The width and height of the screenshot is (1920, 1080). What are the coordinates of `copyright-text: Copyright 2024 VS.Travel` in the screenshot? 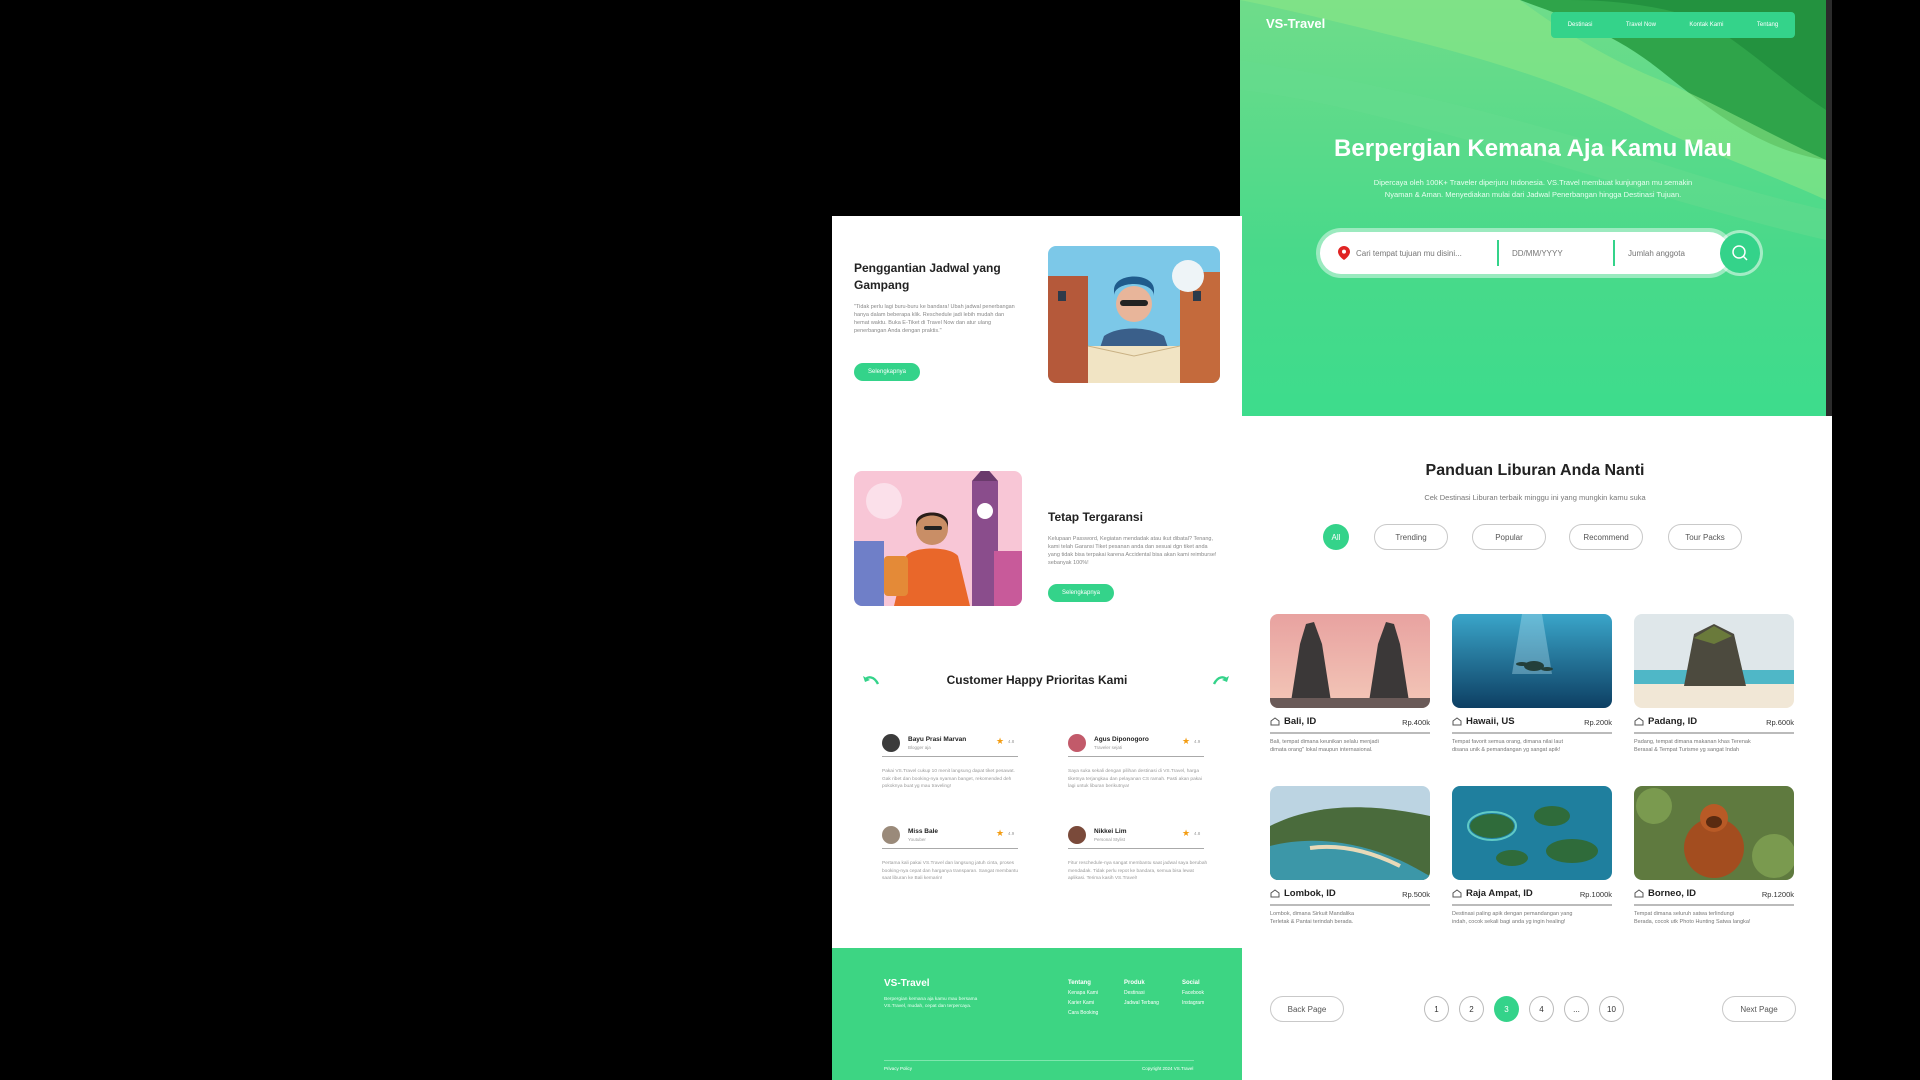 It's located at (1168, 1068).